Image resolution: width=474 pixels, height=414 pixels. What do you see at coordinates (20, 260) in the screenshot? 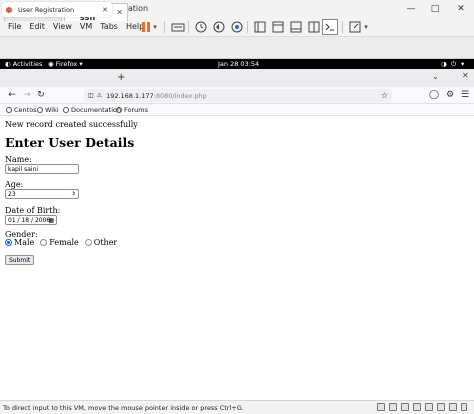
I see `submit-button: Submit` at bounding box center [20, 260].